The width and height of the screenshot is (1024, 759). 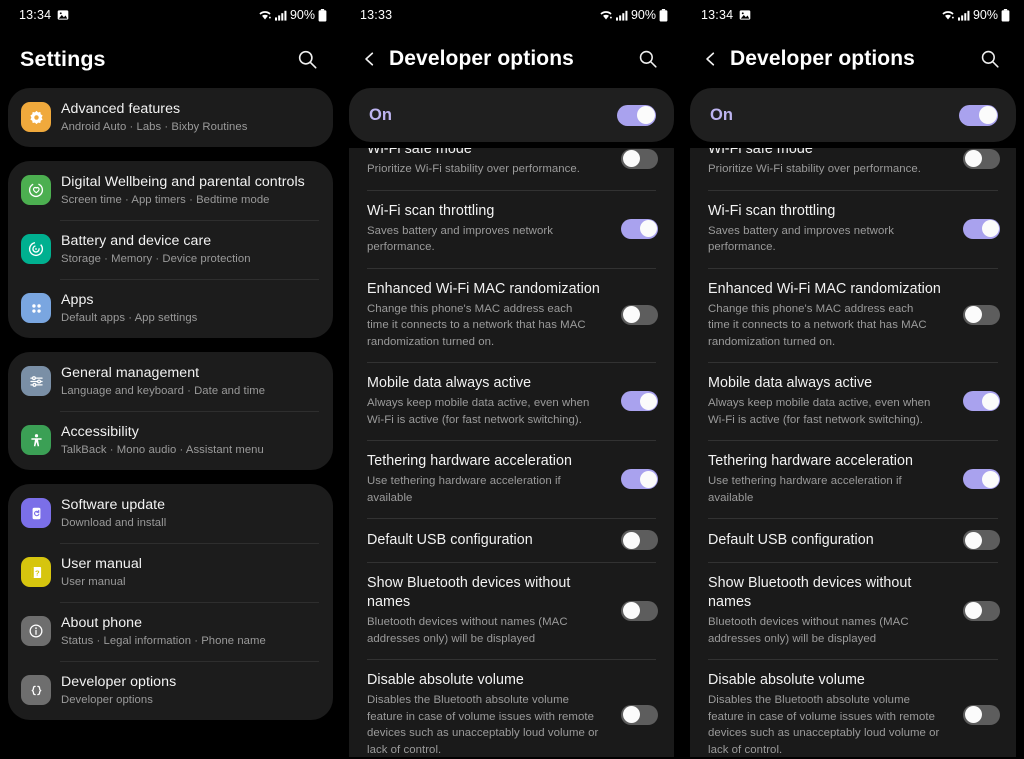 What do you see at coordinates (810, 592) in the screenshot?
I see `list-item-label: Show Bluetooth devices without names` at bounding box center [810, 592].